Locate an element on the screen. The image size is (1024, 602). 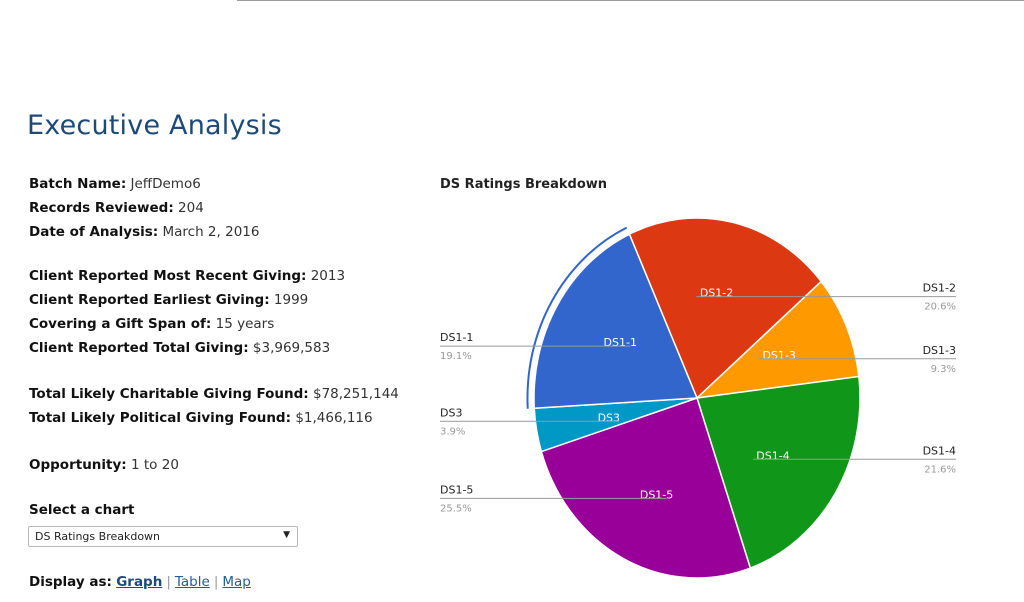
legend-percent: 9.3% is located at coordinates (943, 369).